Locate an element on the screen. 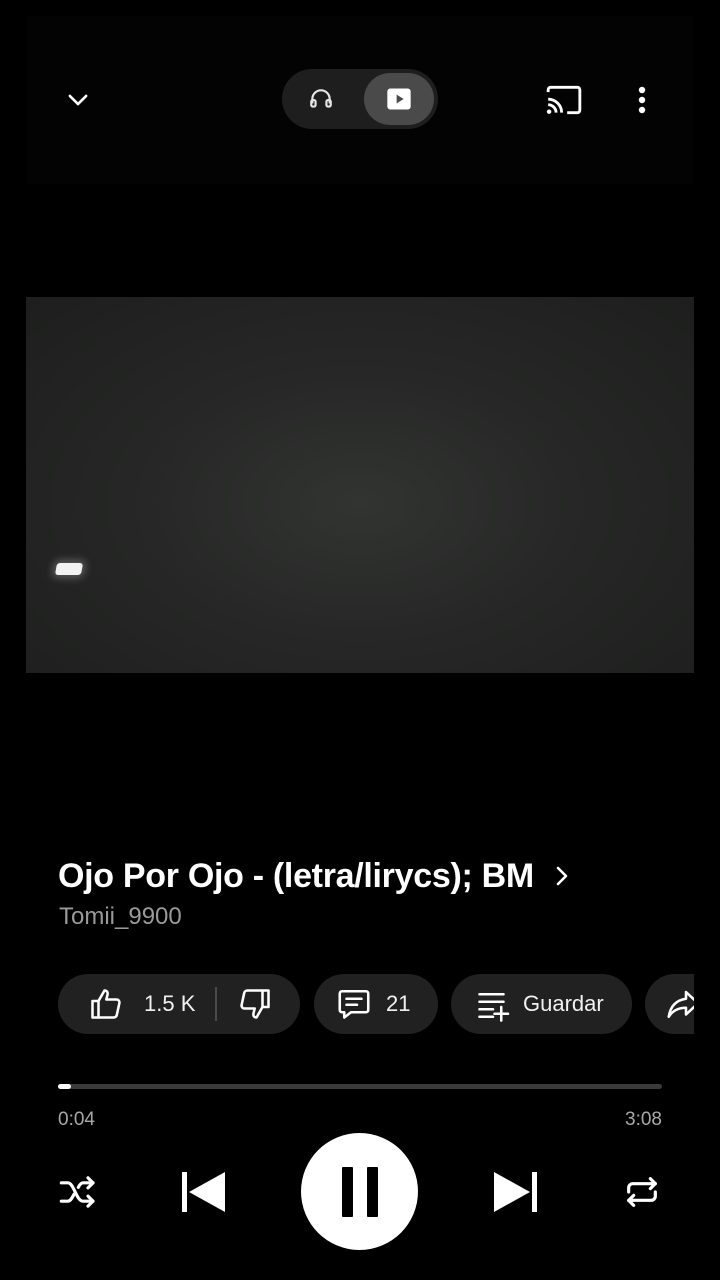 The width and height of the screenshot is (720, 1280). save-label: Guardar is located at coordinates (563, 1003).